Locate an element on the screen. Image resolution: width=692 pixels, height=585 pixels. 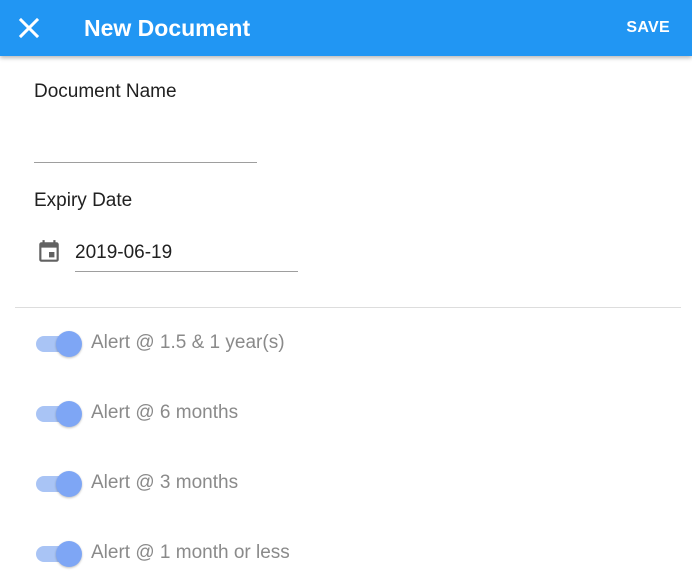
document-name-label: Document Name is located at coordinates (105, 91).